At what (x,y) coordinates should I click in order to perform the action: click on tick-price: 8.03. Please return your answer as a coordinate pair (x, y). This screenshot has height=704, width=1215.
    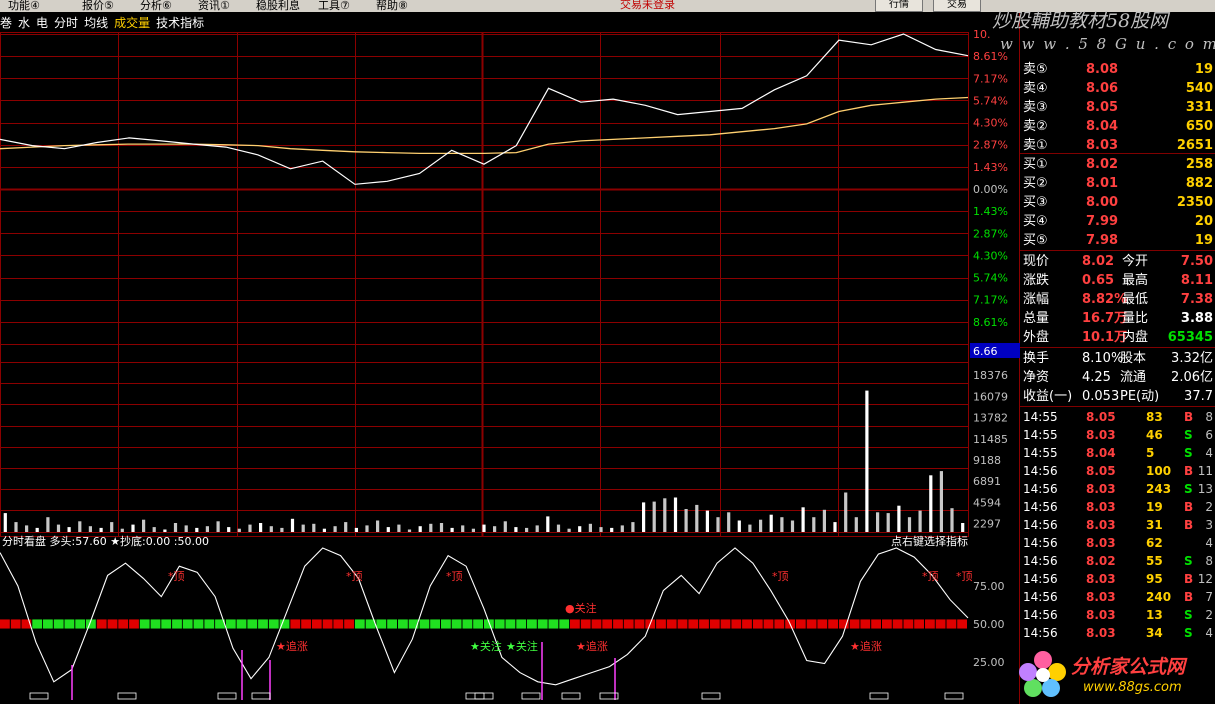
    Looking at the image, I should click on (1101, 435).